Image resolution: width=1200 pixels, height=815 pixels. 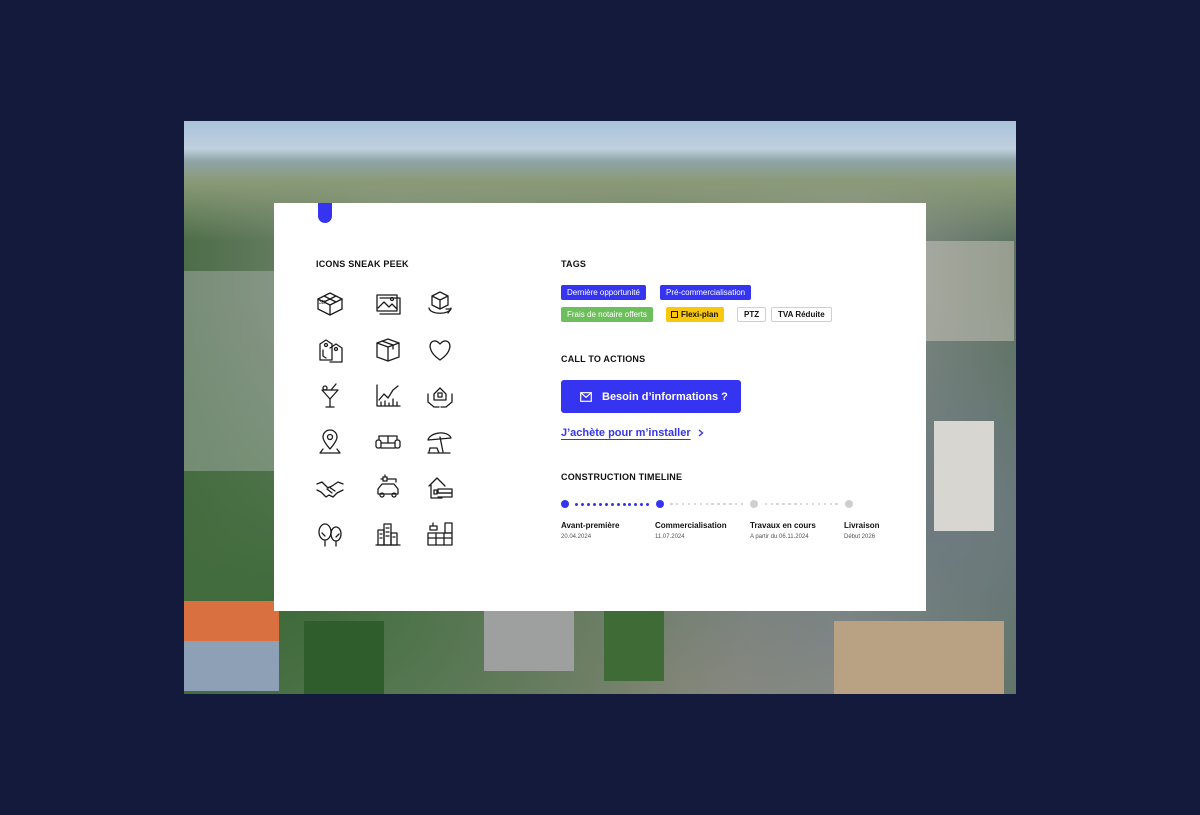 I want to click on icons-section-title: ICONS SNEAK PEEK, so click(x=362, y=264).